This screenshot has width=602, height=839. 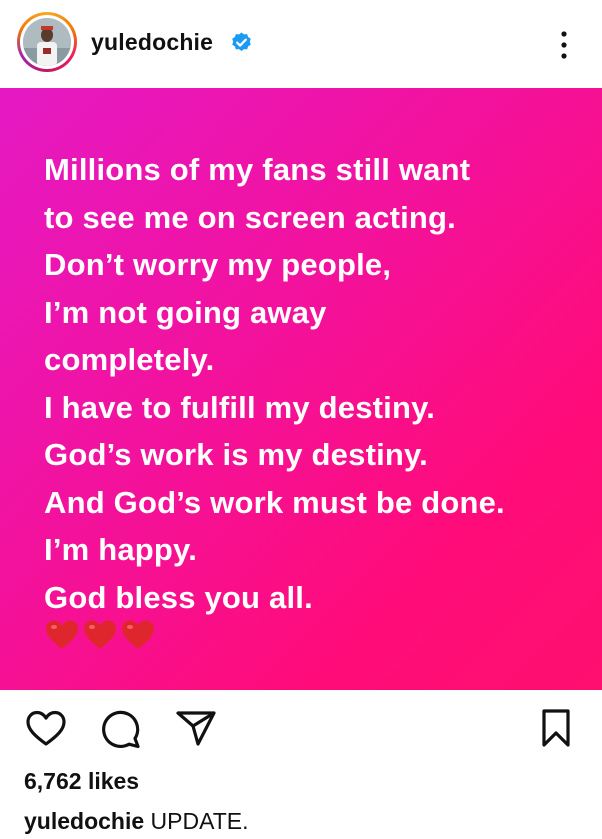 What do you see at coordinates (250, 217) in the screenshot?
I see `post-line: to see me on screen acting.` at bounding box center [250, 217].